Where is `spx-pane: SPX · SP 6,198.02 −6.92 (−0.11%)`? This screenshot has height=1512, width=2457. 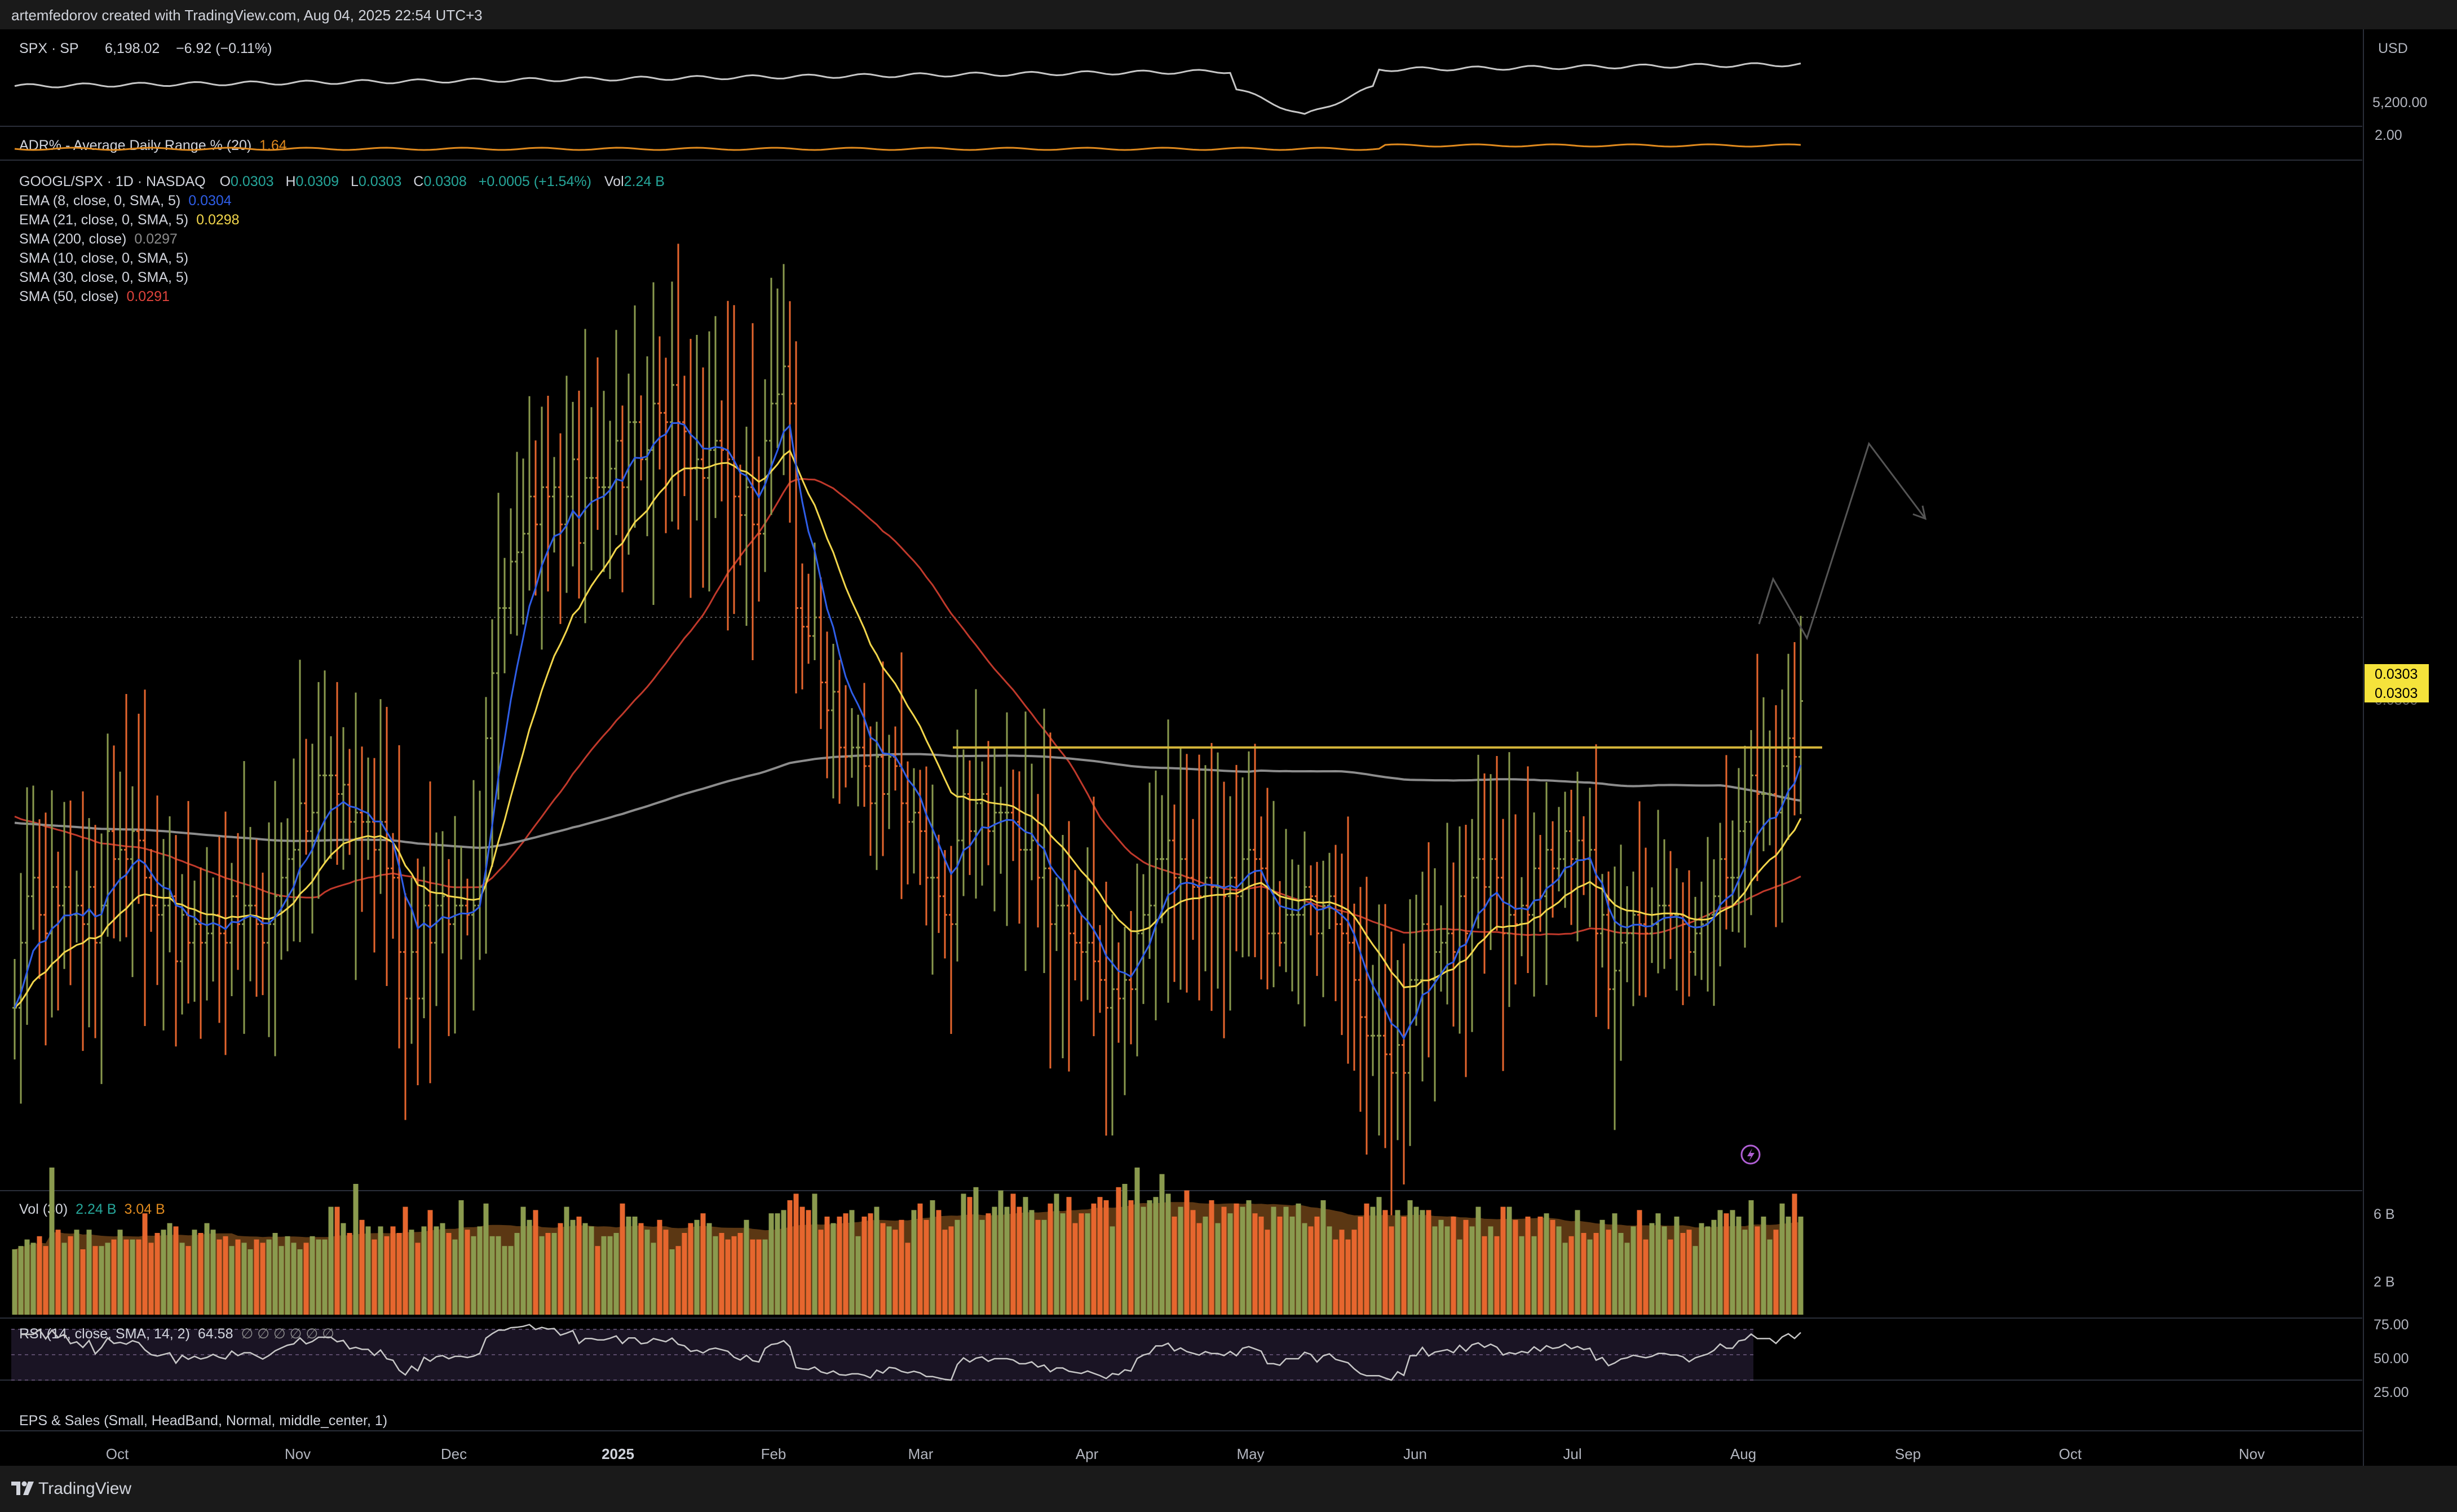 spx-pane: SPX · SP 6,198.02 −6.92 (−0.11%) is located at coordinates (907, 78).